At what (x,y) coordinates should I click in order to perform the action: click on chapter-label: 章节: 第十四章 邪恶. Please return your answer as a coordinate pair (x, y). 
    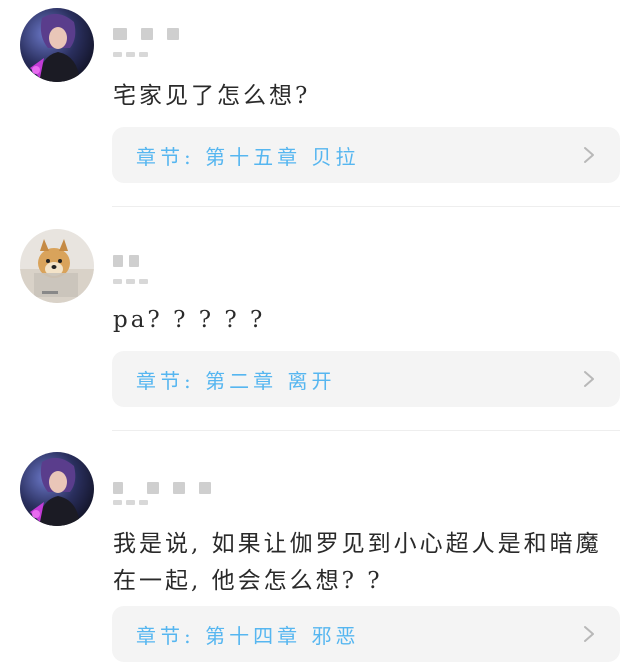
    Looking at the image, I should click on (248, 635).